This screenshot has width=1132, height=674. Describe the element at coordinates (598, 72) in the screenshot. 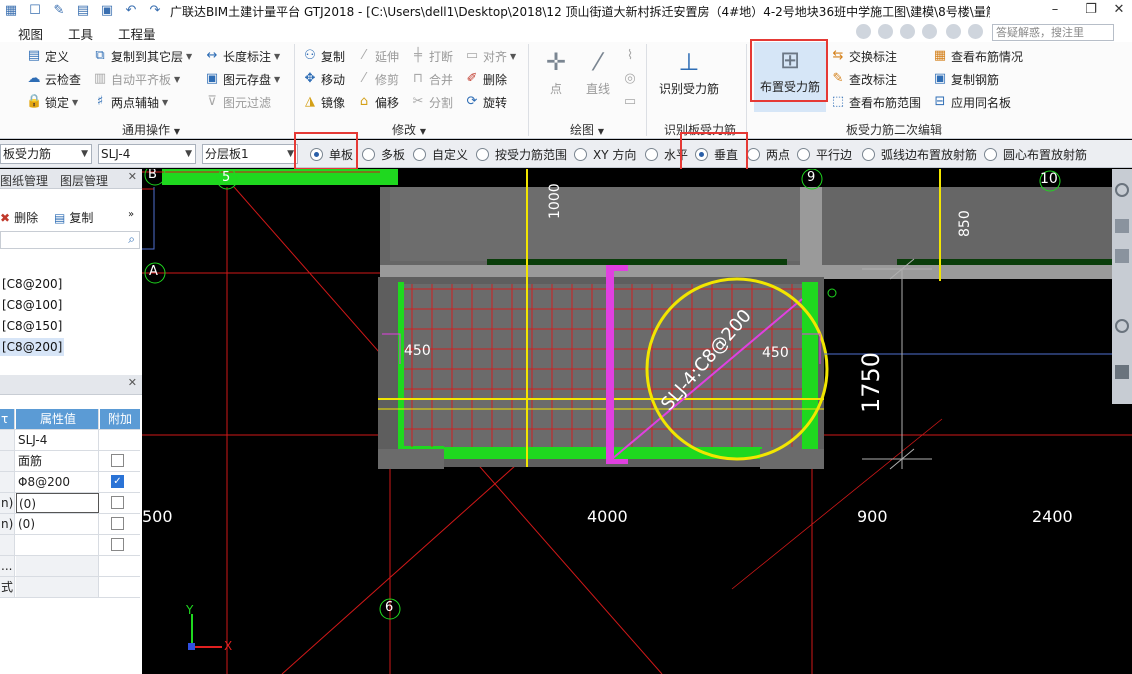

I see `line-button: ⁄ 直线` at that location.